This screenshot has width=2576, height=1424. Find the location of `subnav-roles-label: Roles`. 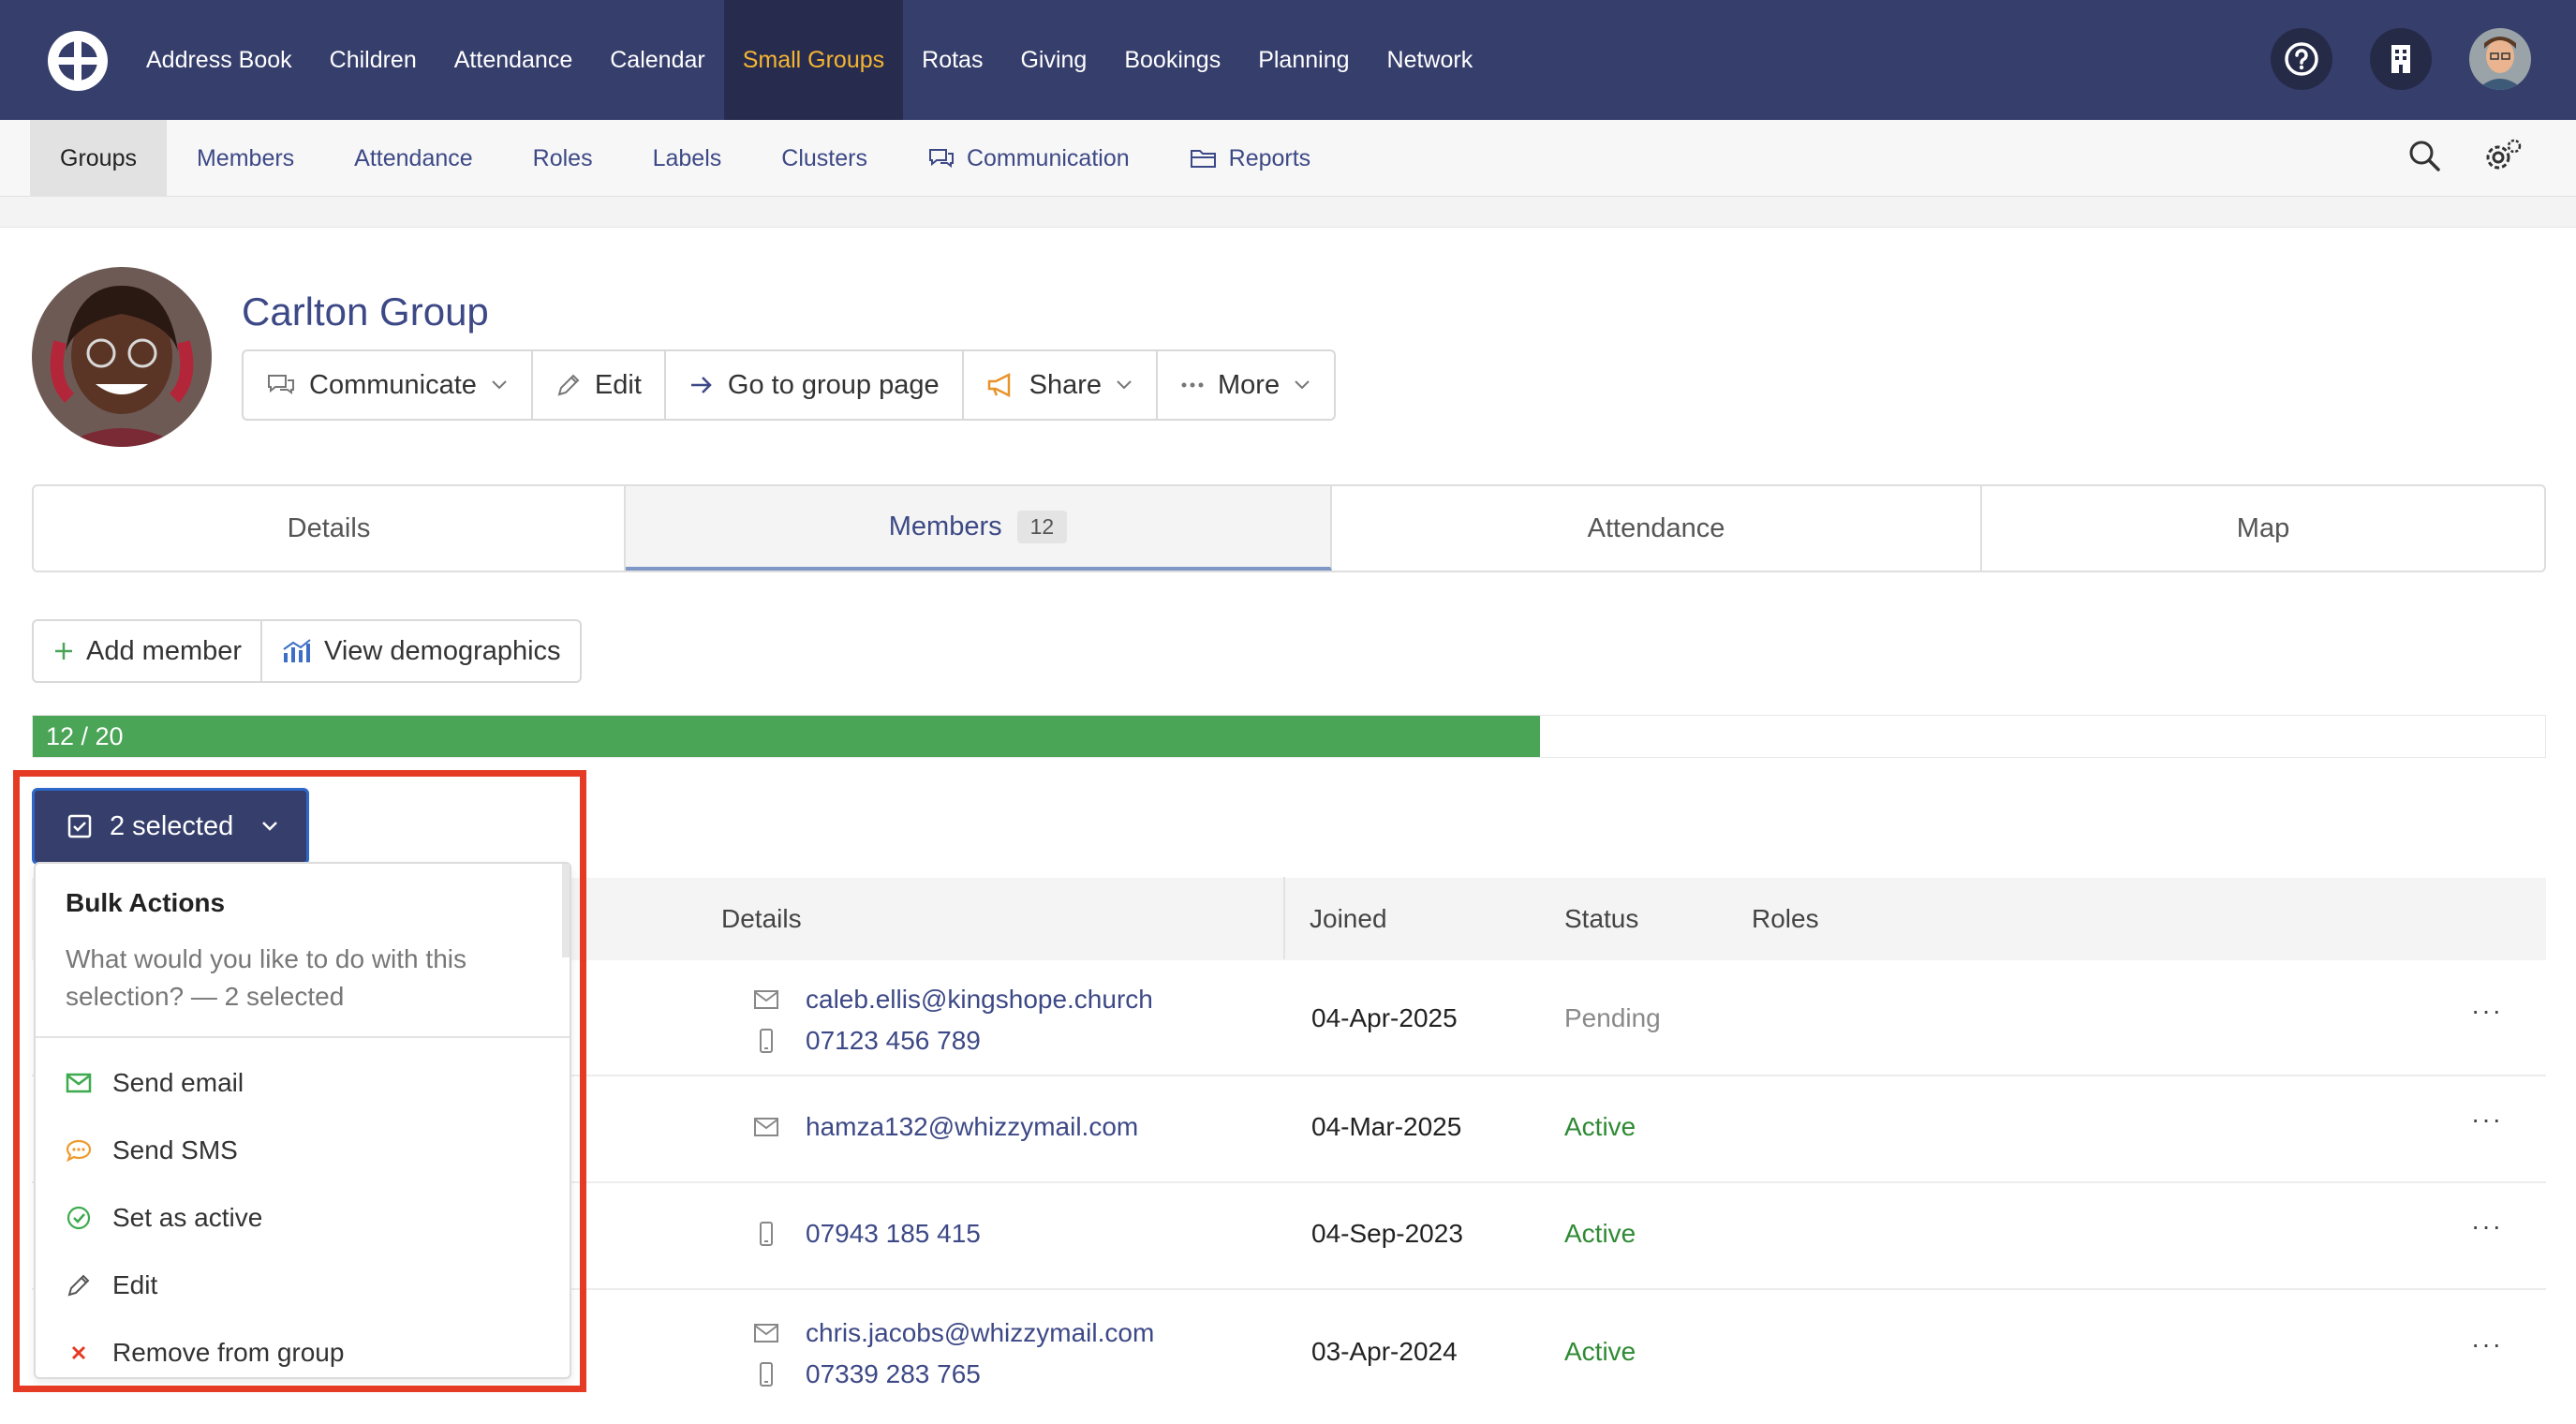

subnav-roles-label: Roles is located at coordinates (562, 157).